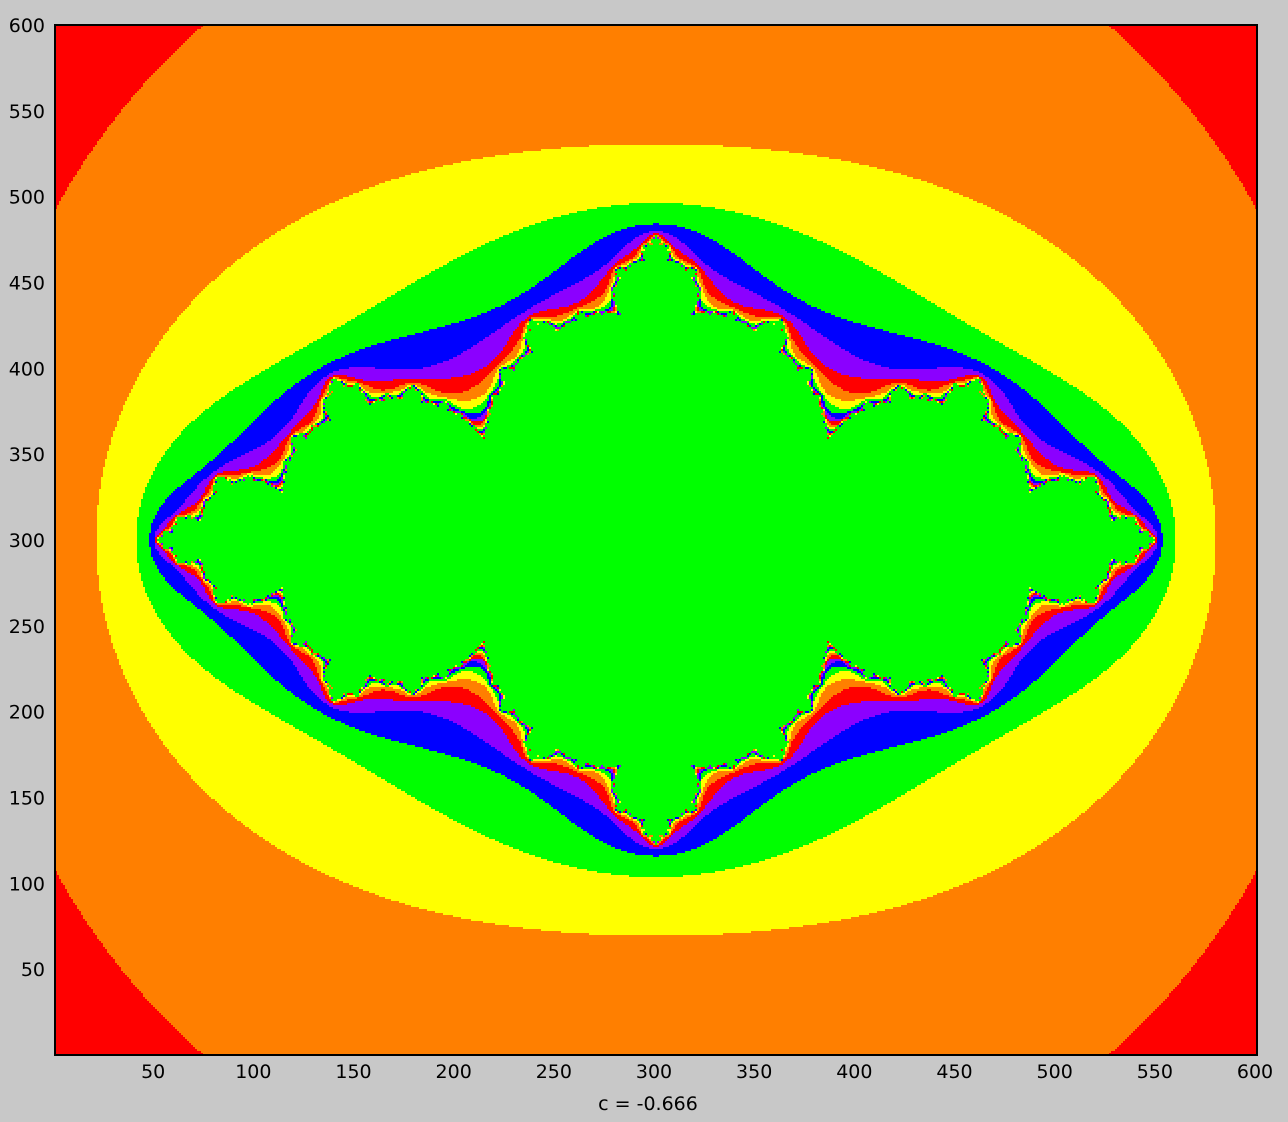  Describe the element at coordinates (27, 713) in the screenshot. I see `y-tick-label: 200` at that location.